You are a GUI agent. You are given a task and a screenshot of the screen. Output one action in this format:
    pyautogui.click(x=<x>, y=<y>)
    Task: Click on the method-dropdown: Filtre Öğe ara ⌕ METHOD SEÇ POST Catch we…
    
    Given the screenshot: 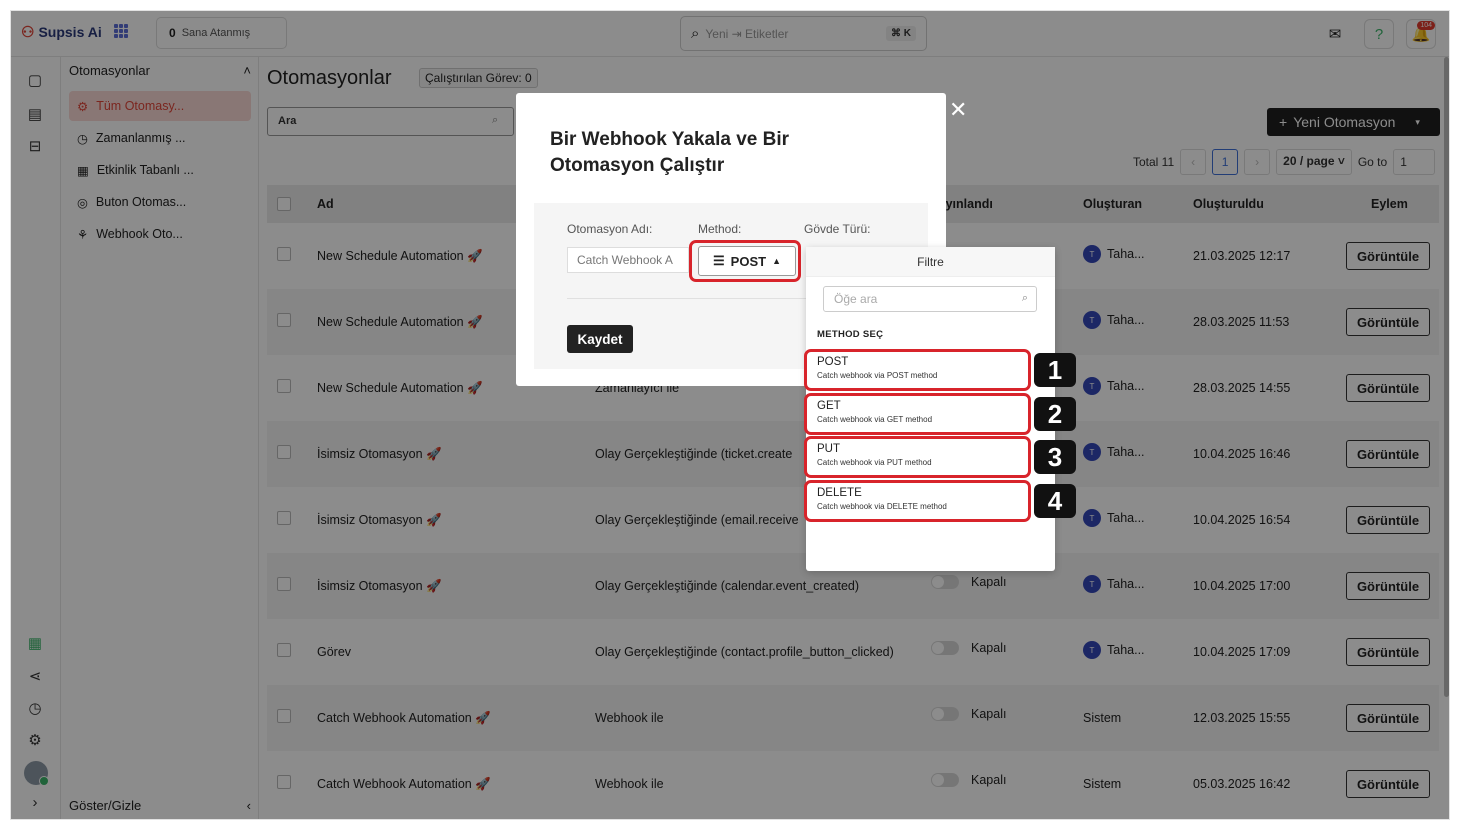 What is the action you would take?
    pyautogui.click(x=940, y=409)
    